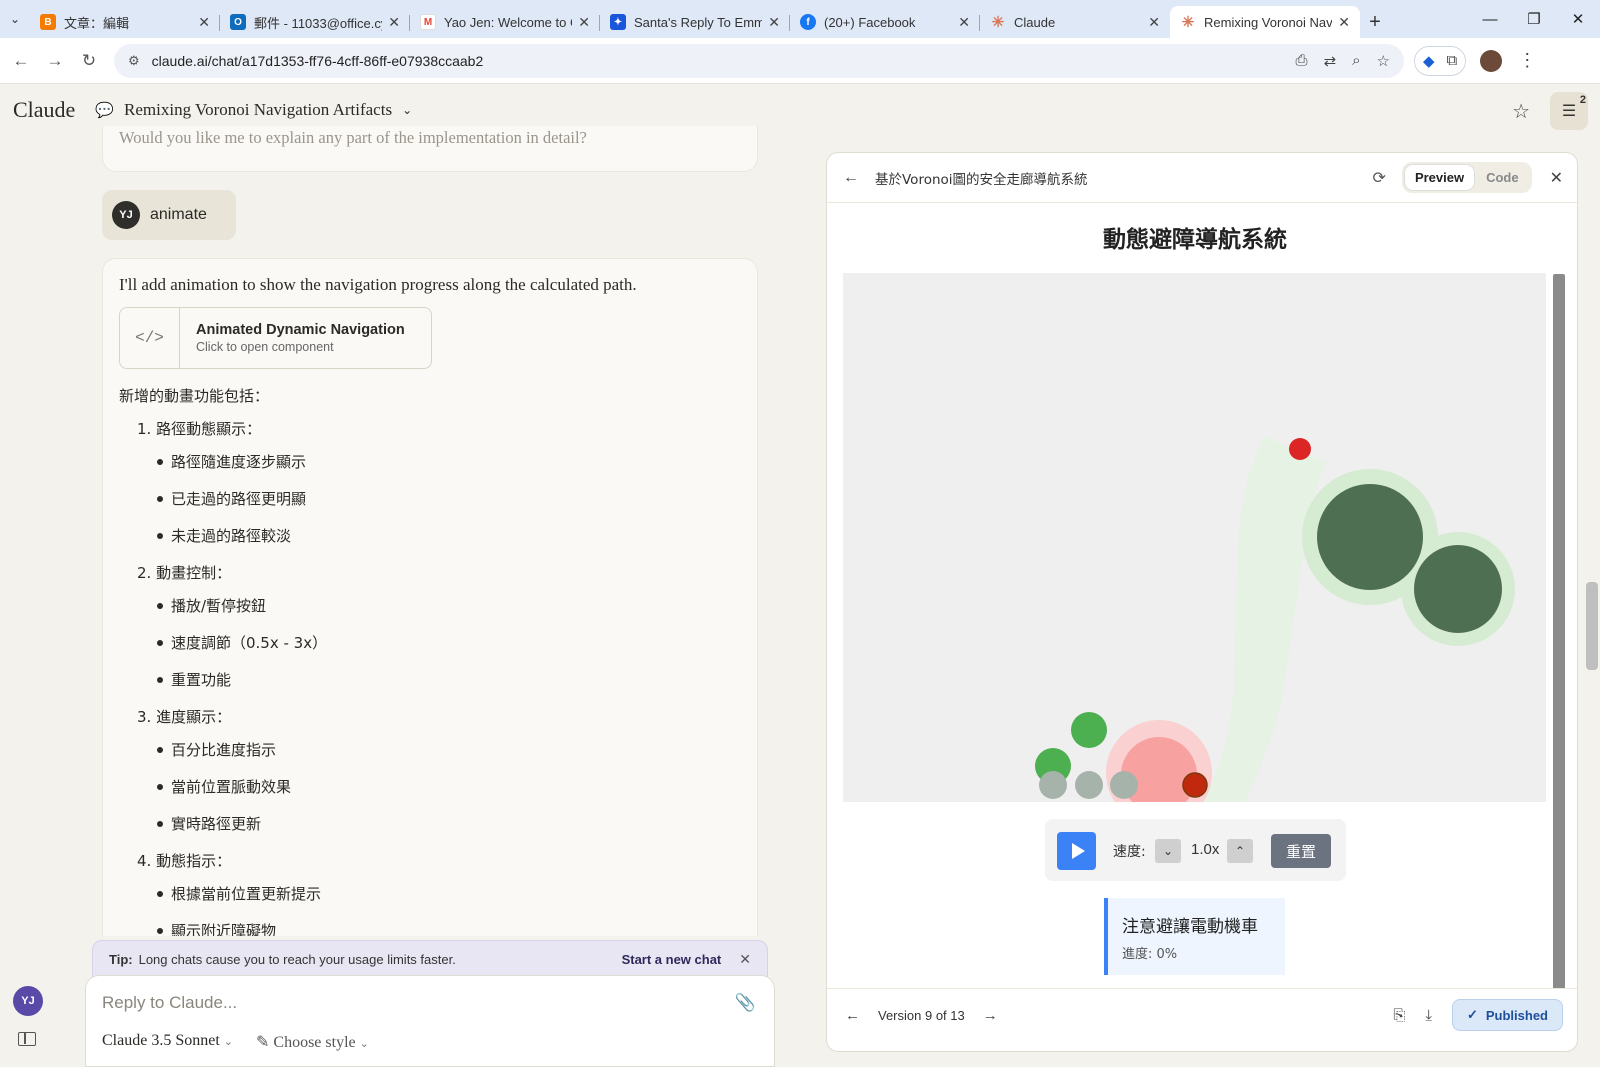 The width and height of the screenshot is (1600, 1067). What do you see at coordinates (870, 22) in the screenshot?
I see `tab-title: (20+) Facebook` at bounding box center [870, 22].